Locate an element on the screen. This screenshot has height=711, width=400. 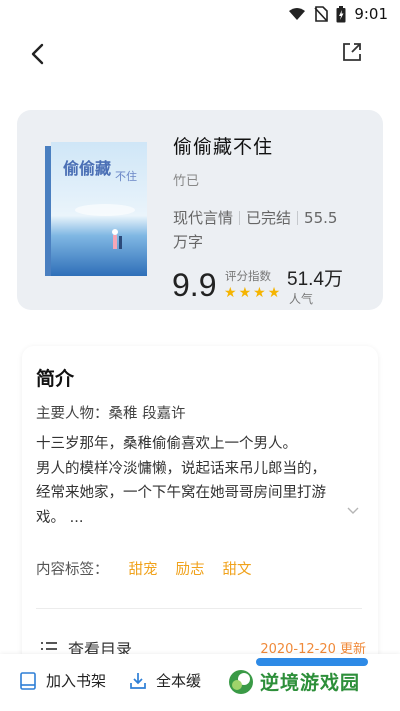
top-bar is located at coordinates (200, 54).